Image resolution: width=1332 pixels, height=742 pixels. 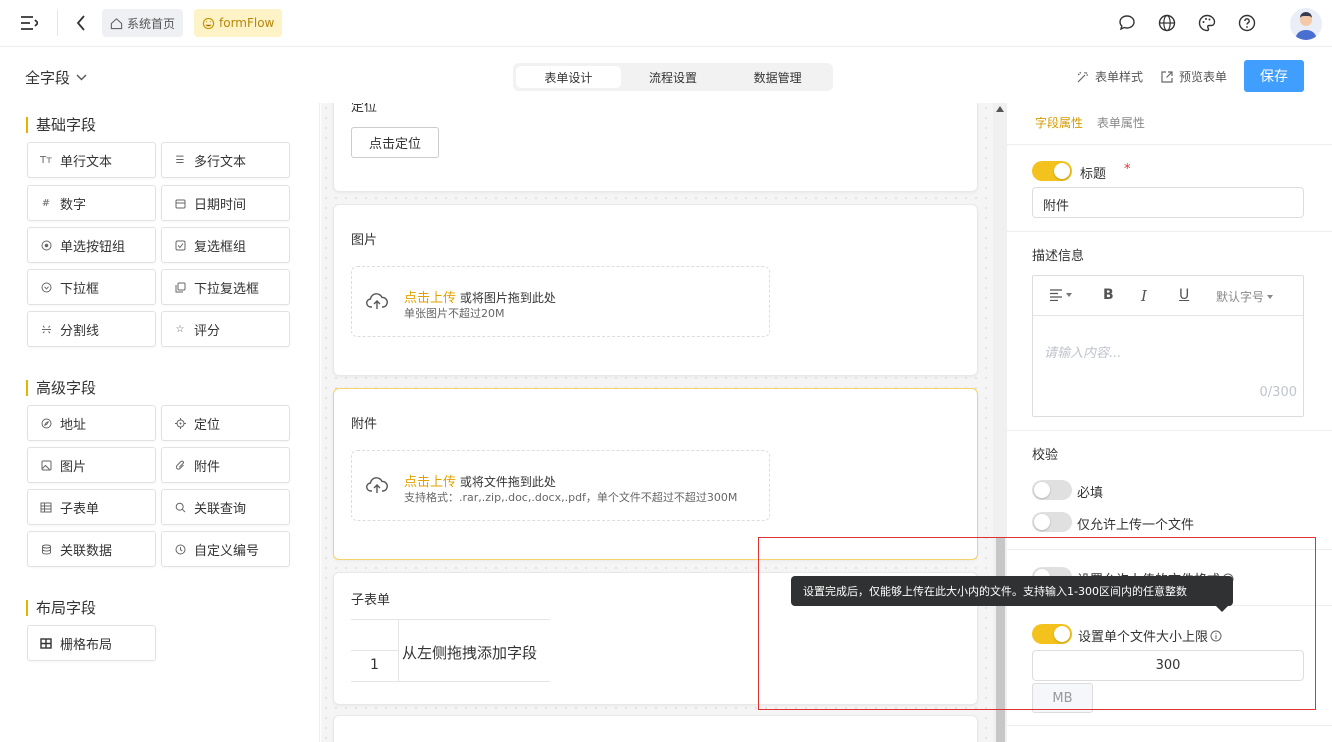 I want to click on validation-label: 校验, so click(x=1045, y=455).